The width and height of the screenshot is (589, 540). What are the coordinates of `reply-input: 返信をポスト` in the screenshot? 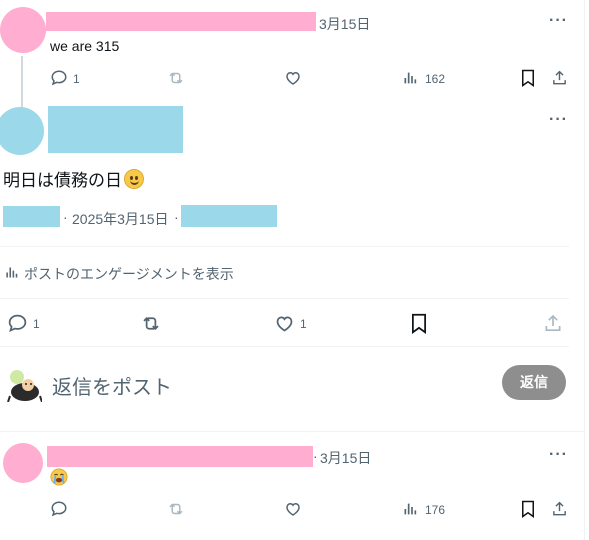 It's located at (112, 385).